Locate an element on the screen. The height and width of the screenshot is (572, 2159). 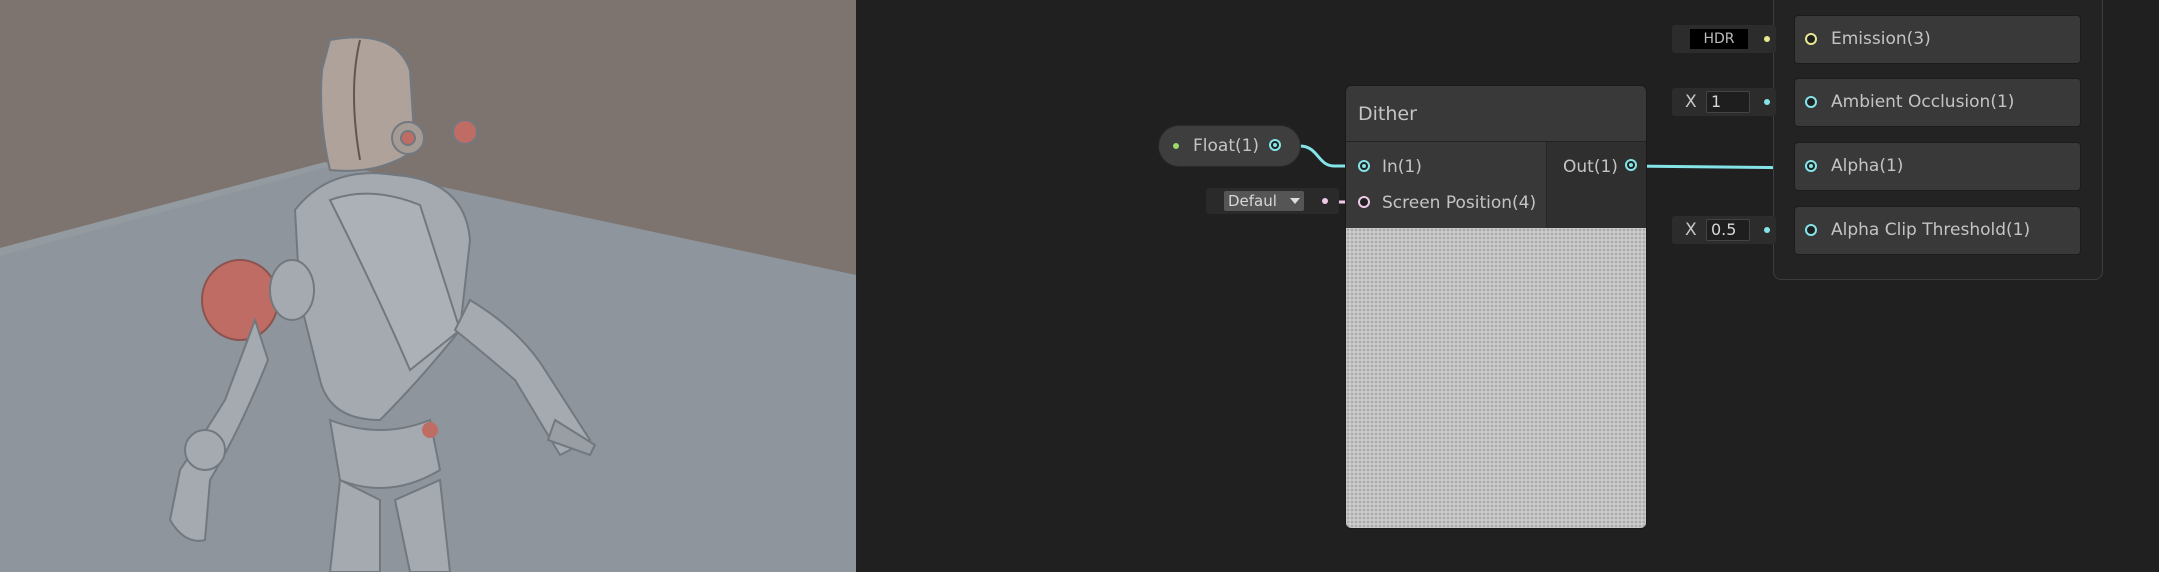
alpha-label: Alpha(1) is located at coordinates (1867, 166).